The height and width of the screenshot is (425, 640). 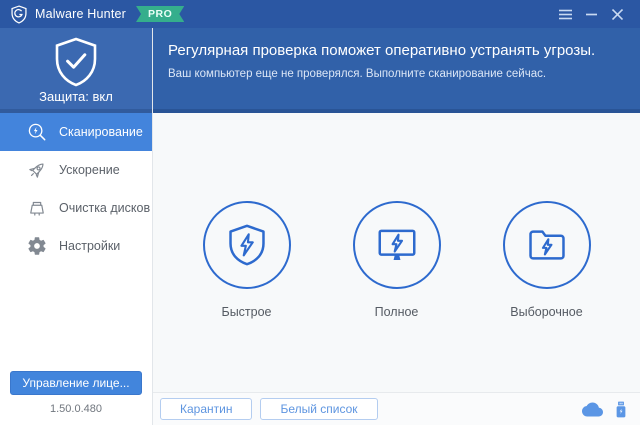 I want to click on full-scan-label: Полное, so click(x=396, y=312).